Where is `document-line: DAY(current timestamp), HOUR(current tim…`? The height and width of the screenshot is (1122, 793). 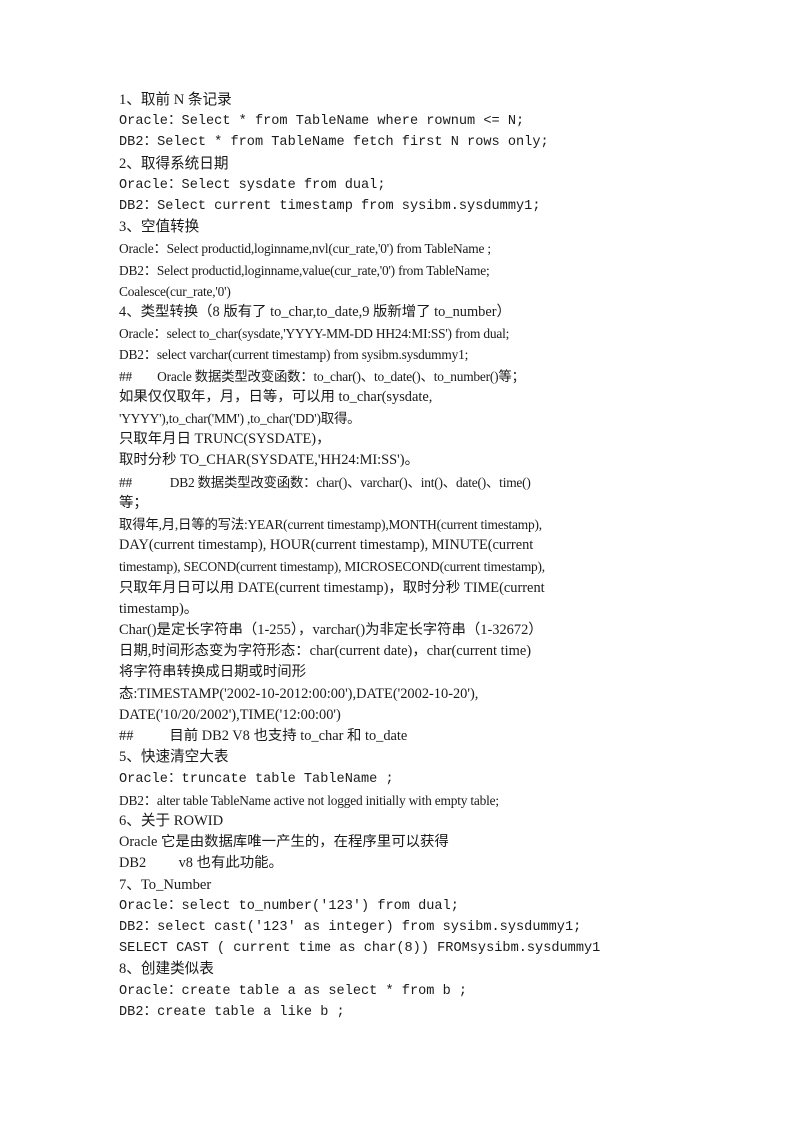
document-line: DAY(current timestamp), HOUR(current tim… is located at coordinates (326, 545).